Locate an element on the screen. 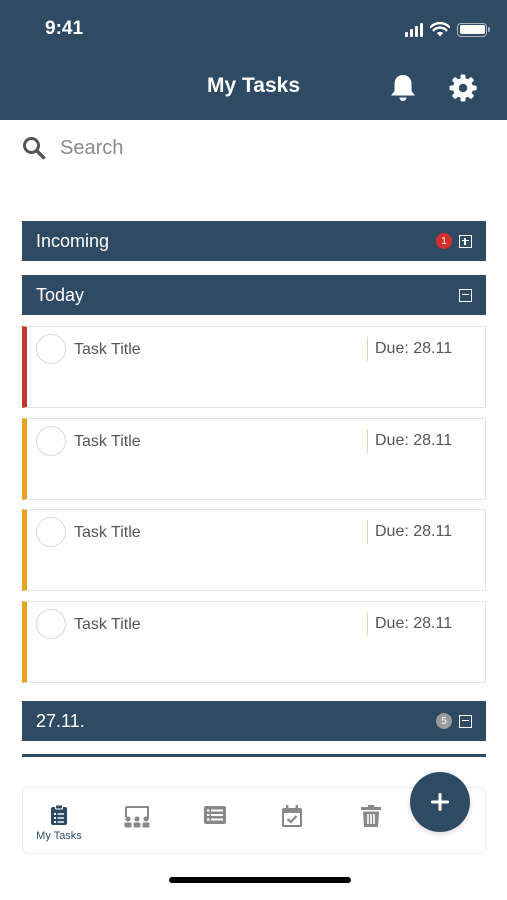  page-title: My Tasks is located at coordinates (253, 85).